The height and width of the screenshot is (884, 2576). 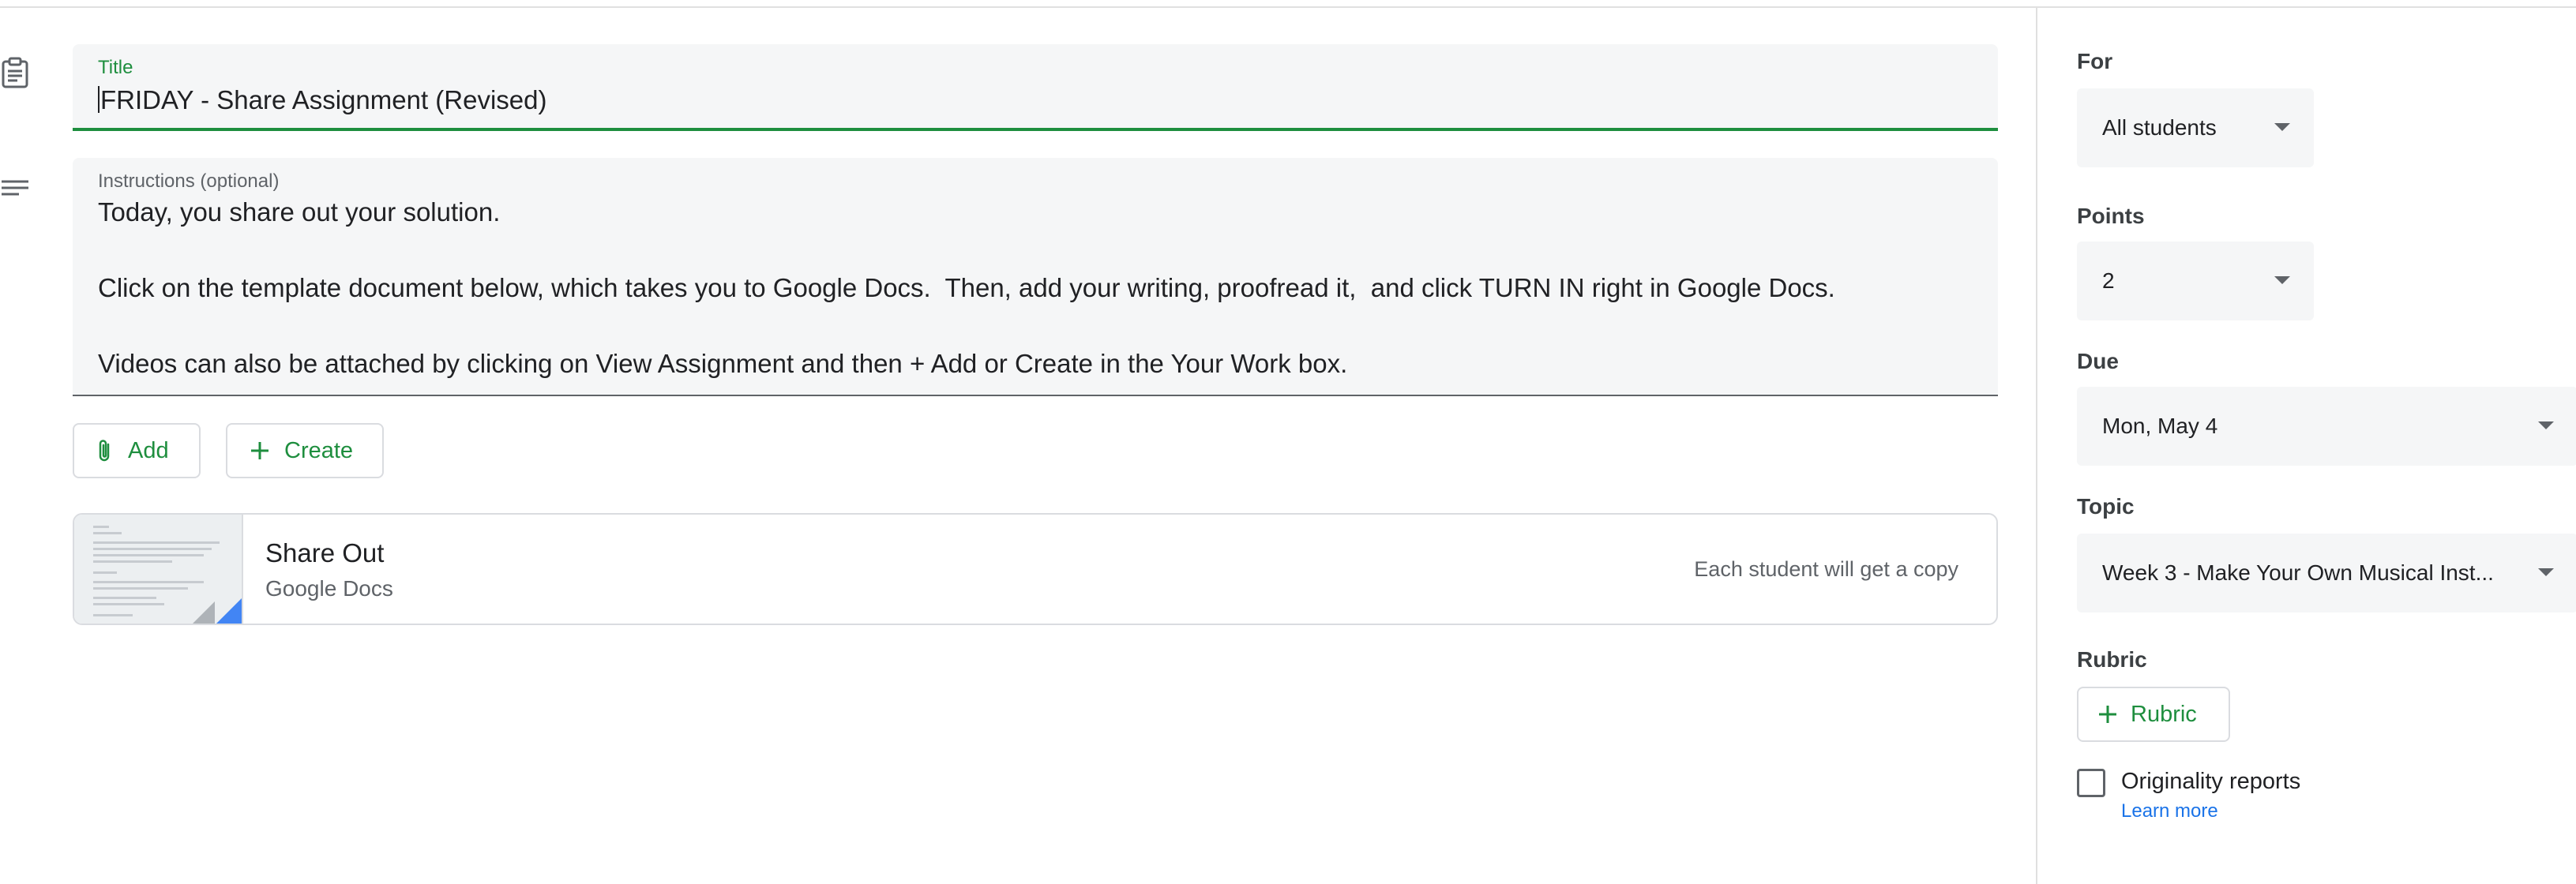 What do you see at coordinates (2106, 506) in the screenshot?
I see `topic-label: Topic` at bounding box center [2106, 506].